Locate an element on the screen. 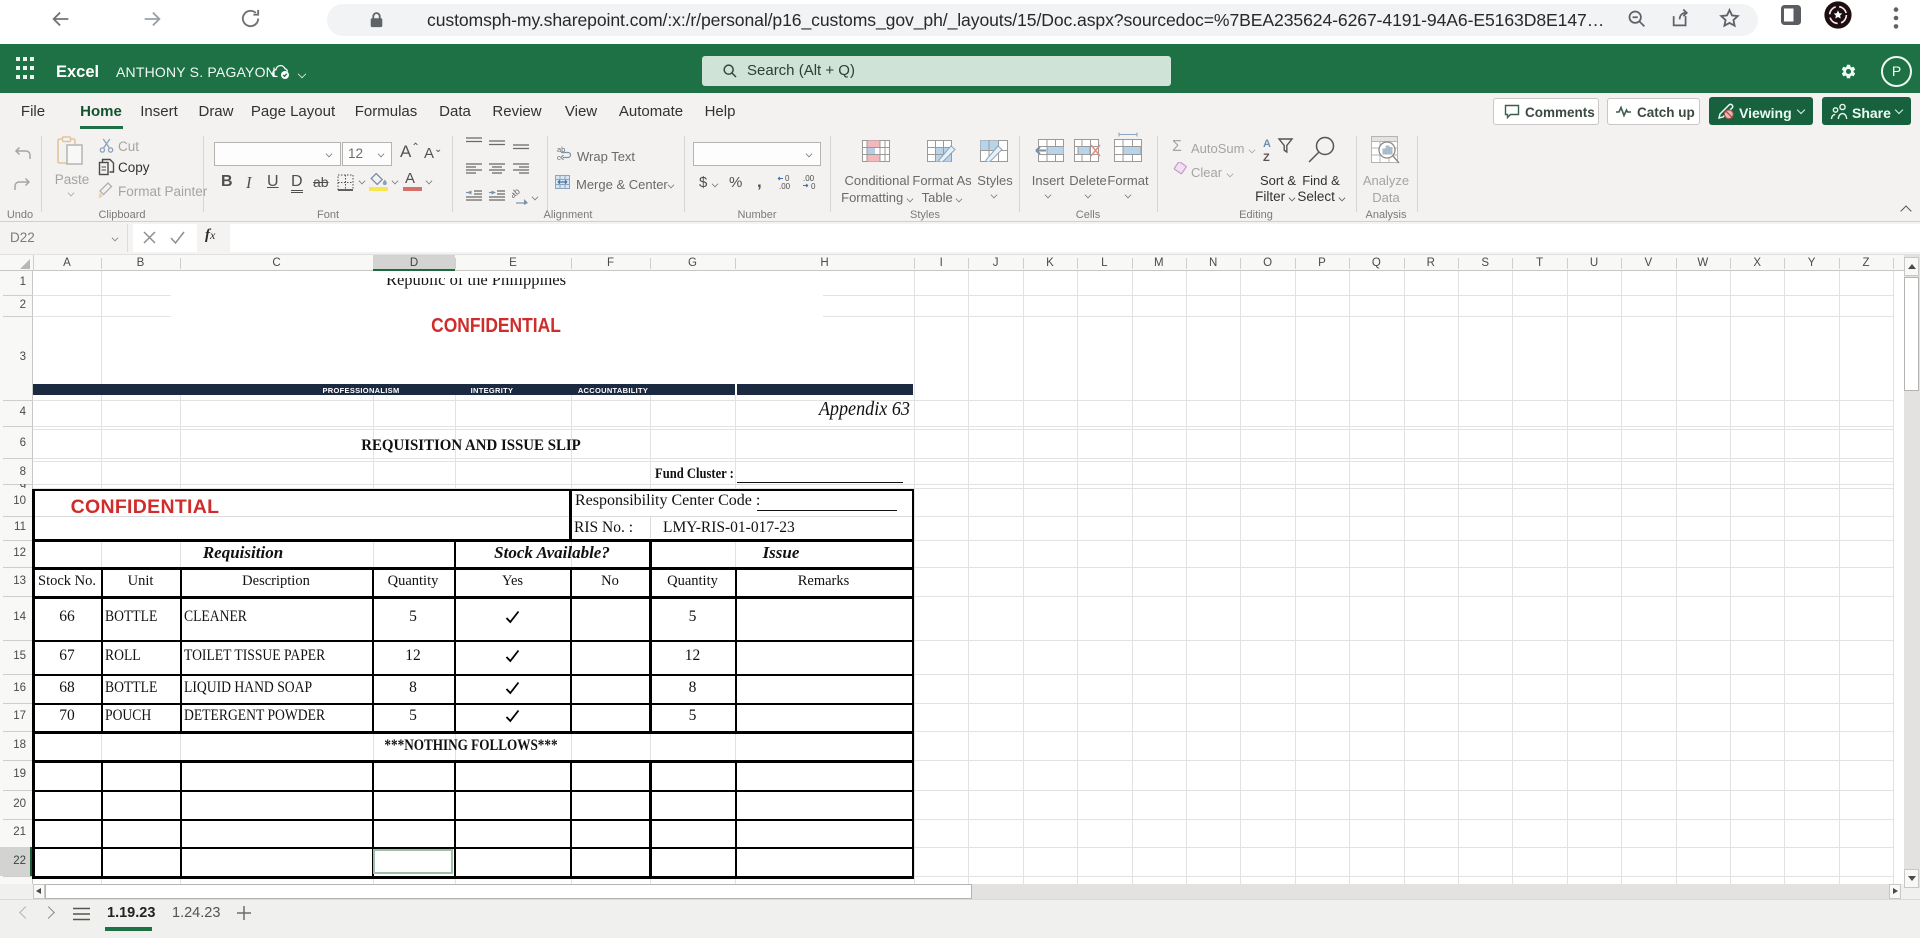 The width and height of the screenshot is (1920, 938). svg-text: ab is located at coordinates (517, 193).